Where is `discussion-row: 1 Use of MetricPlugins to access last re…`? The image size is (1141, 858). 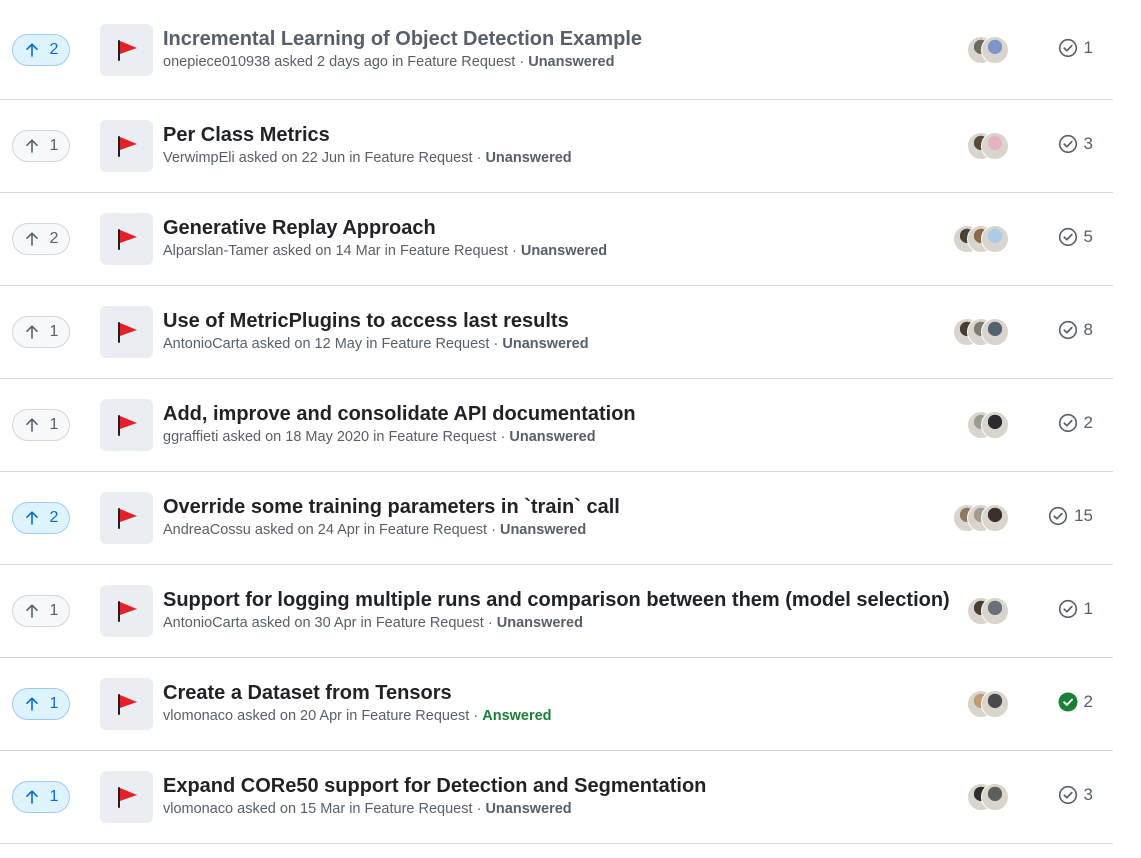 discussion-row: 1 Use of MetricPlugins to access last re… is located at coordinates (556, 332).